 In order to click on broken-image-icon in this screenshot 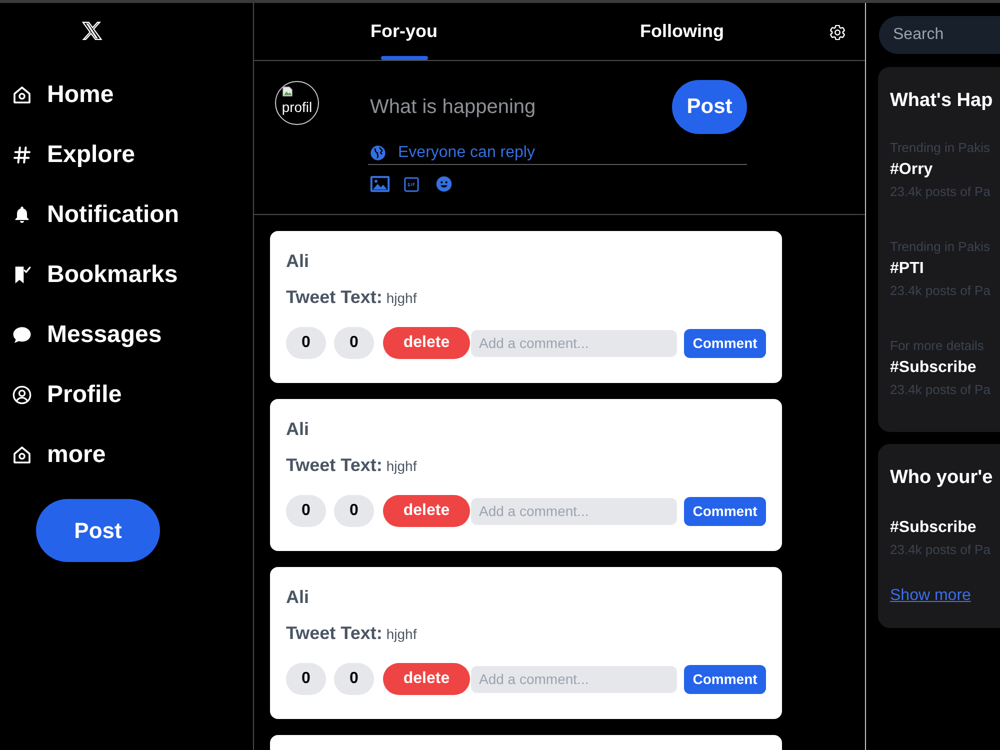, I will do `click(287, 91)`.